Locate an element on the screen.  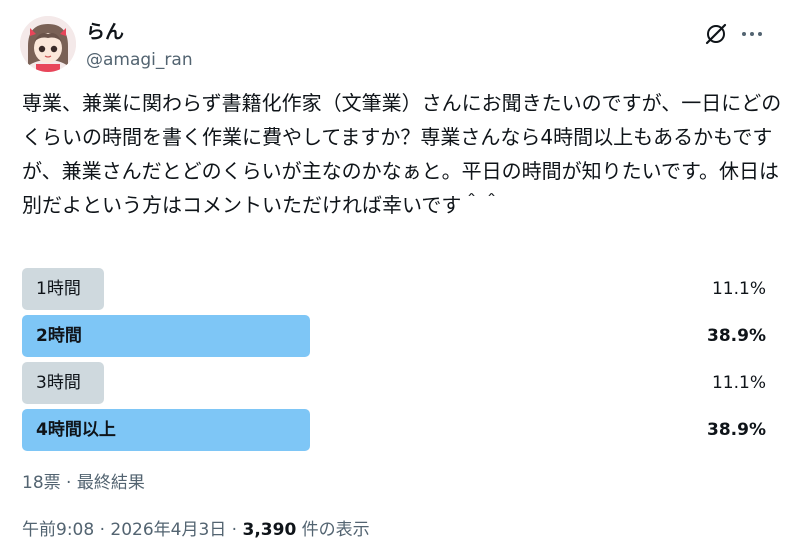
poll-option: 3時間 11.1% is located at coordinates (394, 383).